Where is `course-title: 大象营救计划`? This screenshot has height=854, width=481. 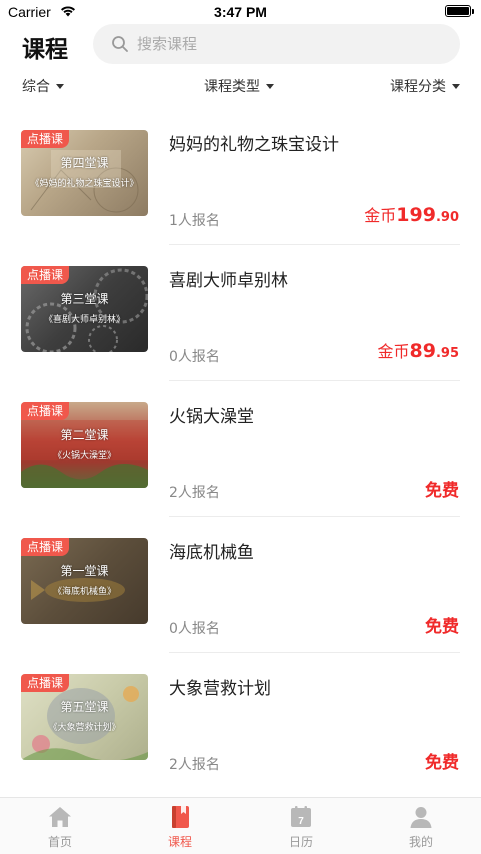 course-title: 大象营救计划 is located at coordinates (220, 689).